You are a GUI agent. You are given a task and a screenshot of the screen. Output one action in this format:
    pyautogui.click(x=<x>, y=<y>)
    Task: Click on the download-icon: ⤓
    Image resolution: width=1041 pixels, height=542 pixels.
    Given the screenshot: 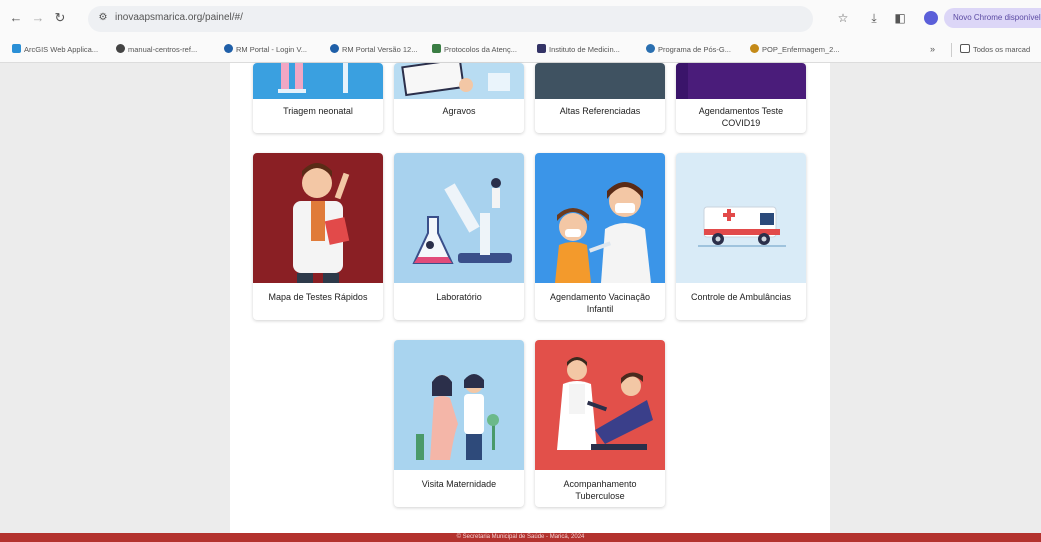 What is the action you would take?
    pyautogui.click(x=874, y=18)
    